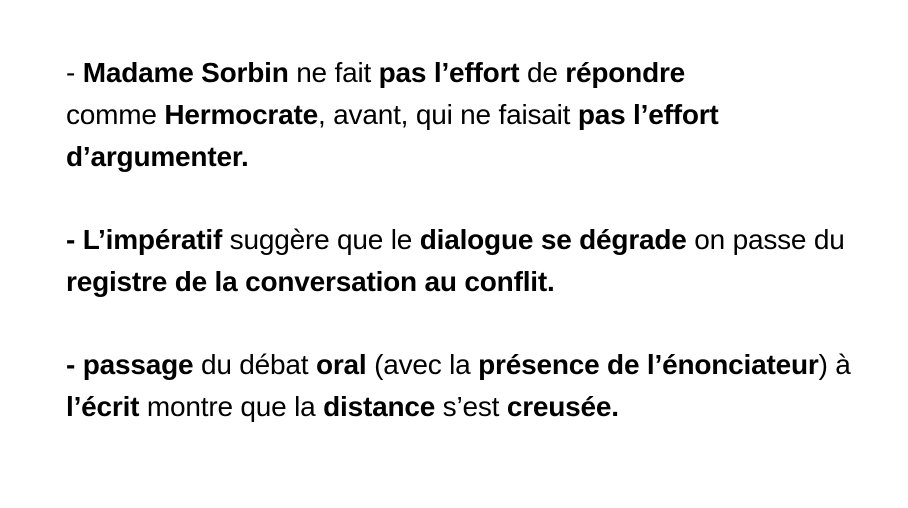 The image size is (908, 508). I want to click on text-segment: ) à, so click(834, 364).